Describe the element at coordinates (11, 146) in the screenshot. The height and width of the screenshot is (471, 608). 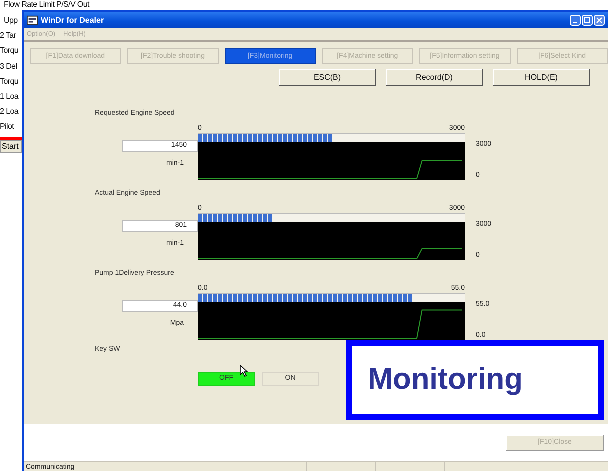
I see `start-button: Start` at that location.